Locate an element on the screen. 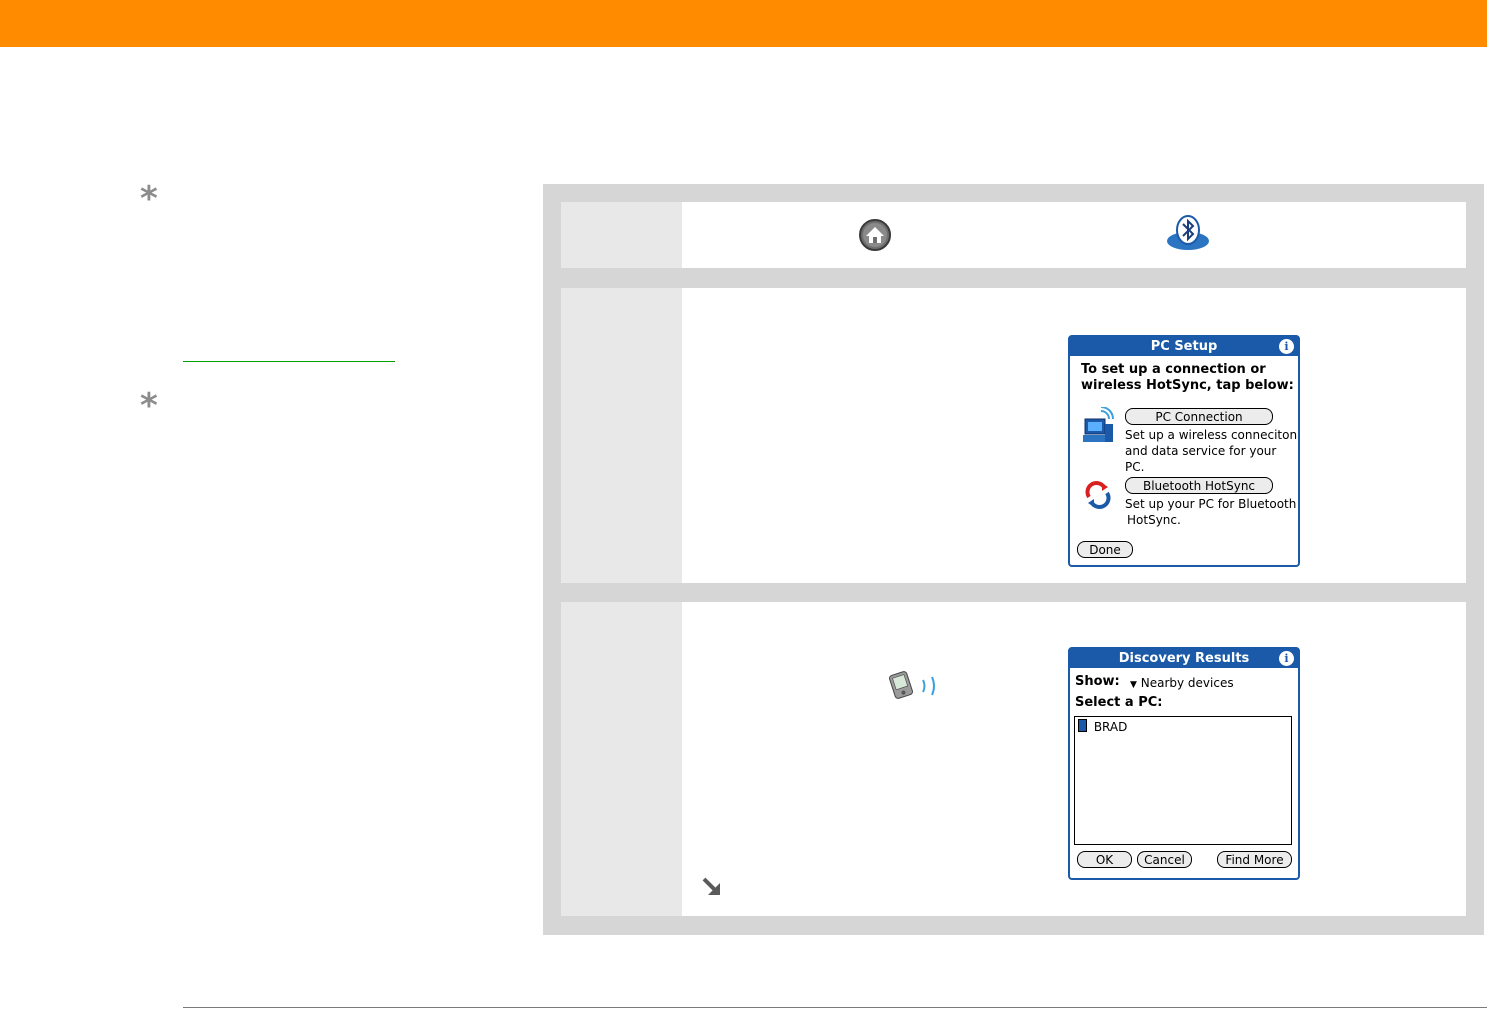 This screenshot has height=1010, width=1487. list-item: BRAD is located at coordinates (1102, 727).